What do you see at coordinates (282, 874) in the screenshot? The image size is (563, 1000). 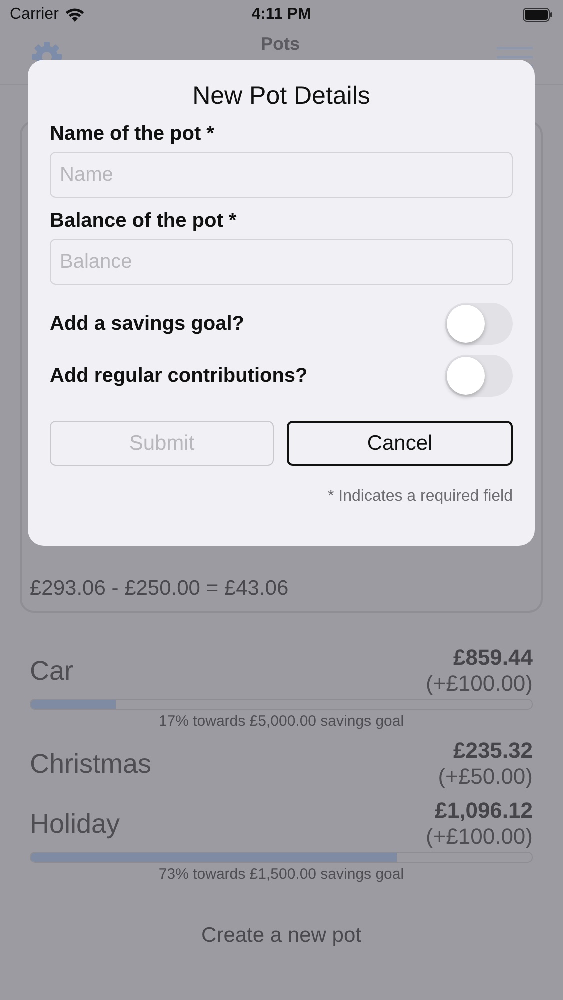 I see `goal-caption: 73% towards £1,500.00 savings goal` at bounding box center [282, 874].